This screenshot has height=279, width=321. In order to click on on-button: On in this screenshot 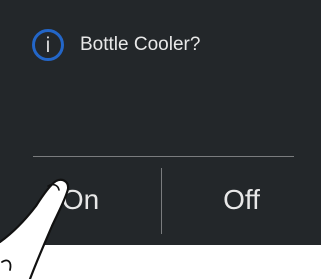, I will do `click(80, 200)`.